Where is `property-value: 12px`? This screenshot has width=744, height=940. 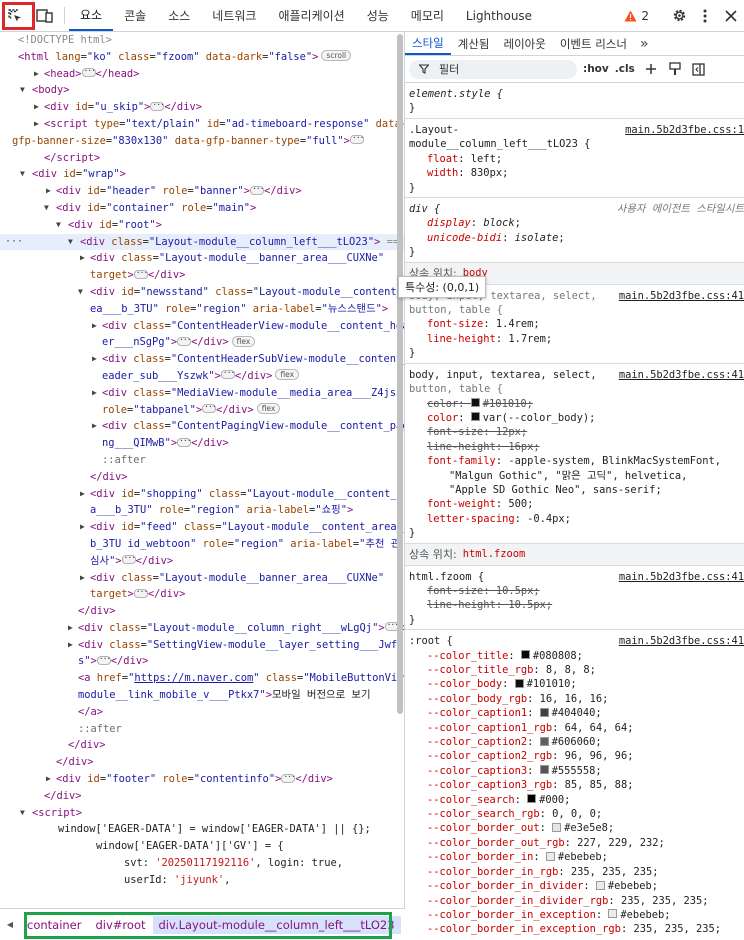
property-value: 12px is located at coordinates (508, 432).